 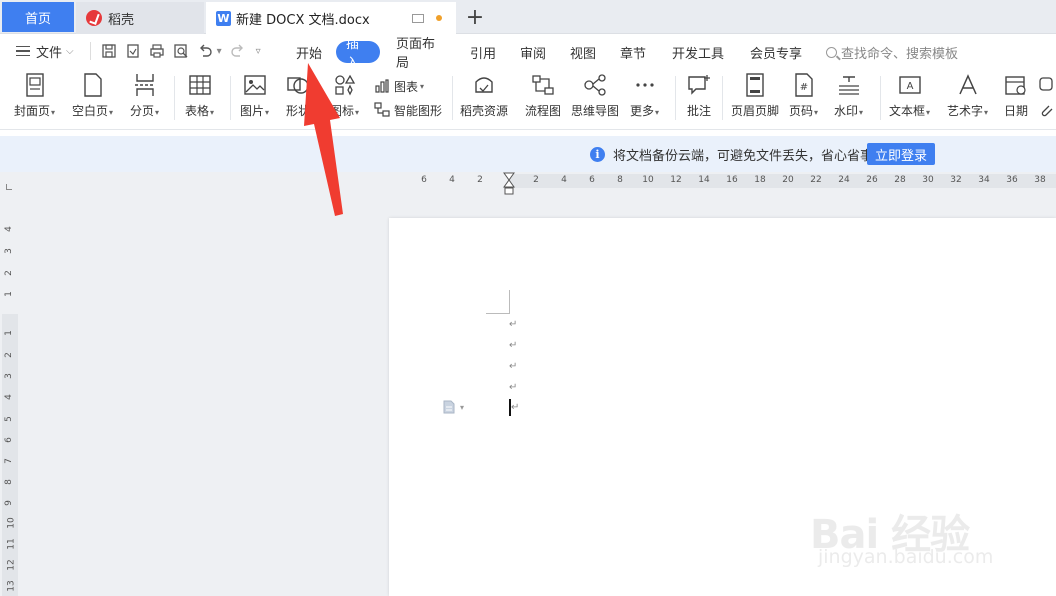 What do you see at coordinates (418, 18) in the screenshot?
I see `monitor-icon` at bounding box center [418, 18].